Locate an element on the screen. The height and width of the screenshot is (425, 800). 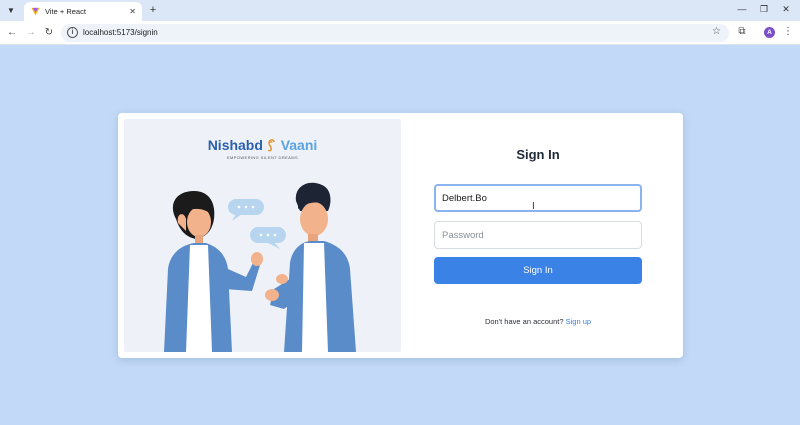
back-icon: ← is located at coordinates (12, 33).